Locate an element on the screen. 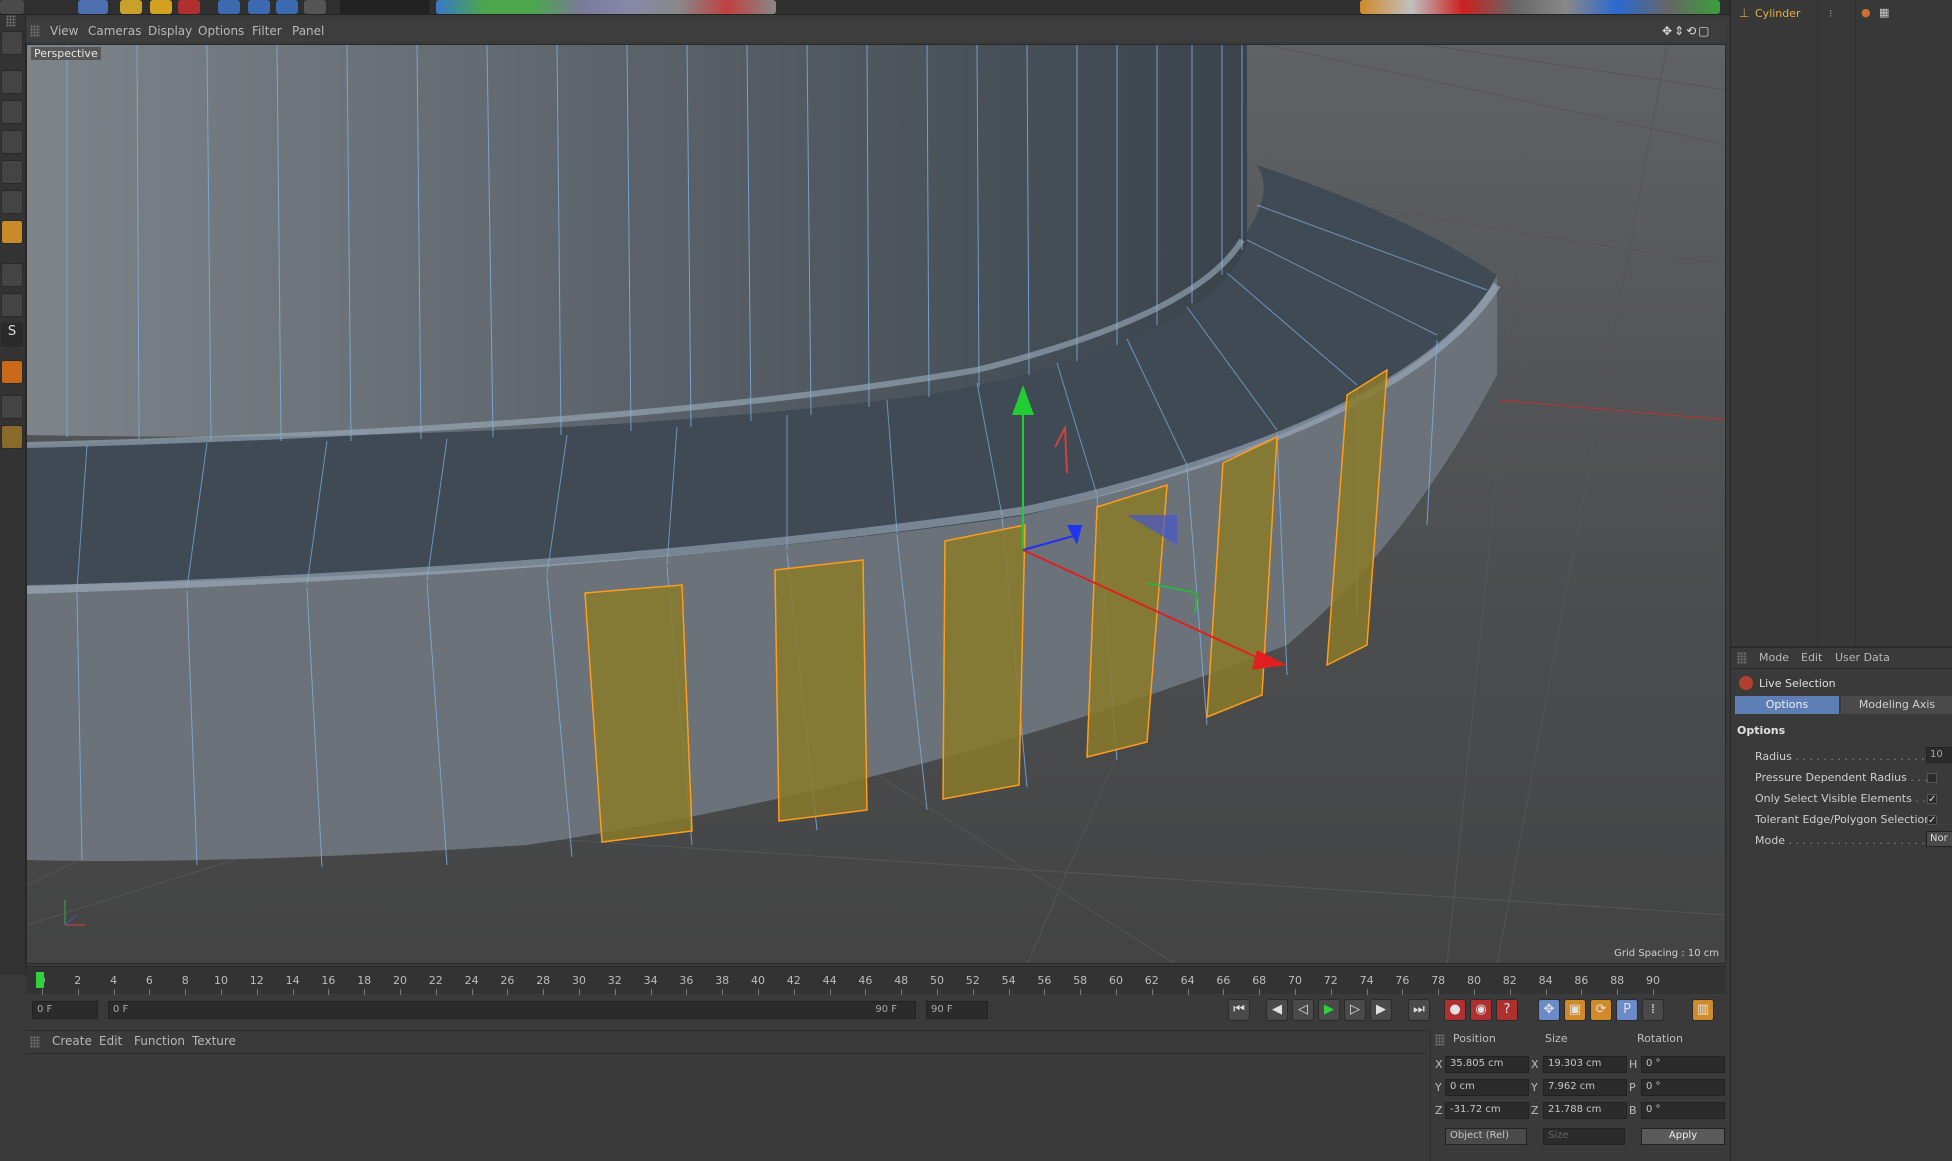  menu-create: Create is located at coordinates (72, 1041).